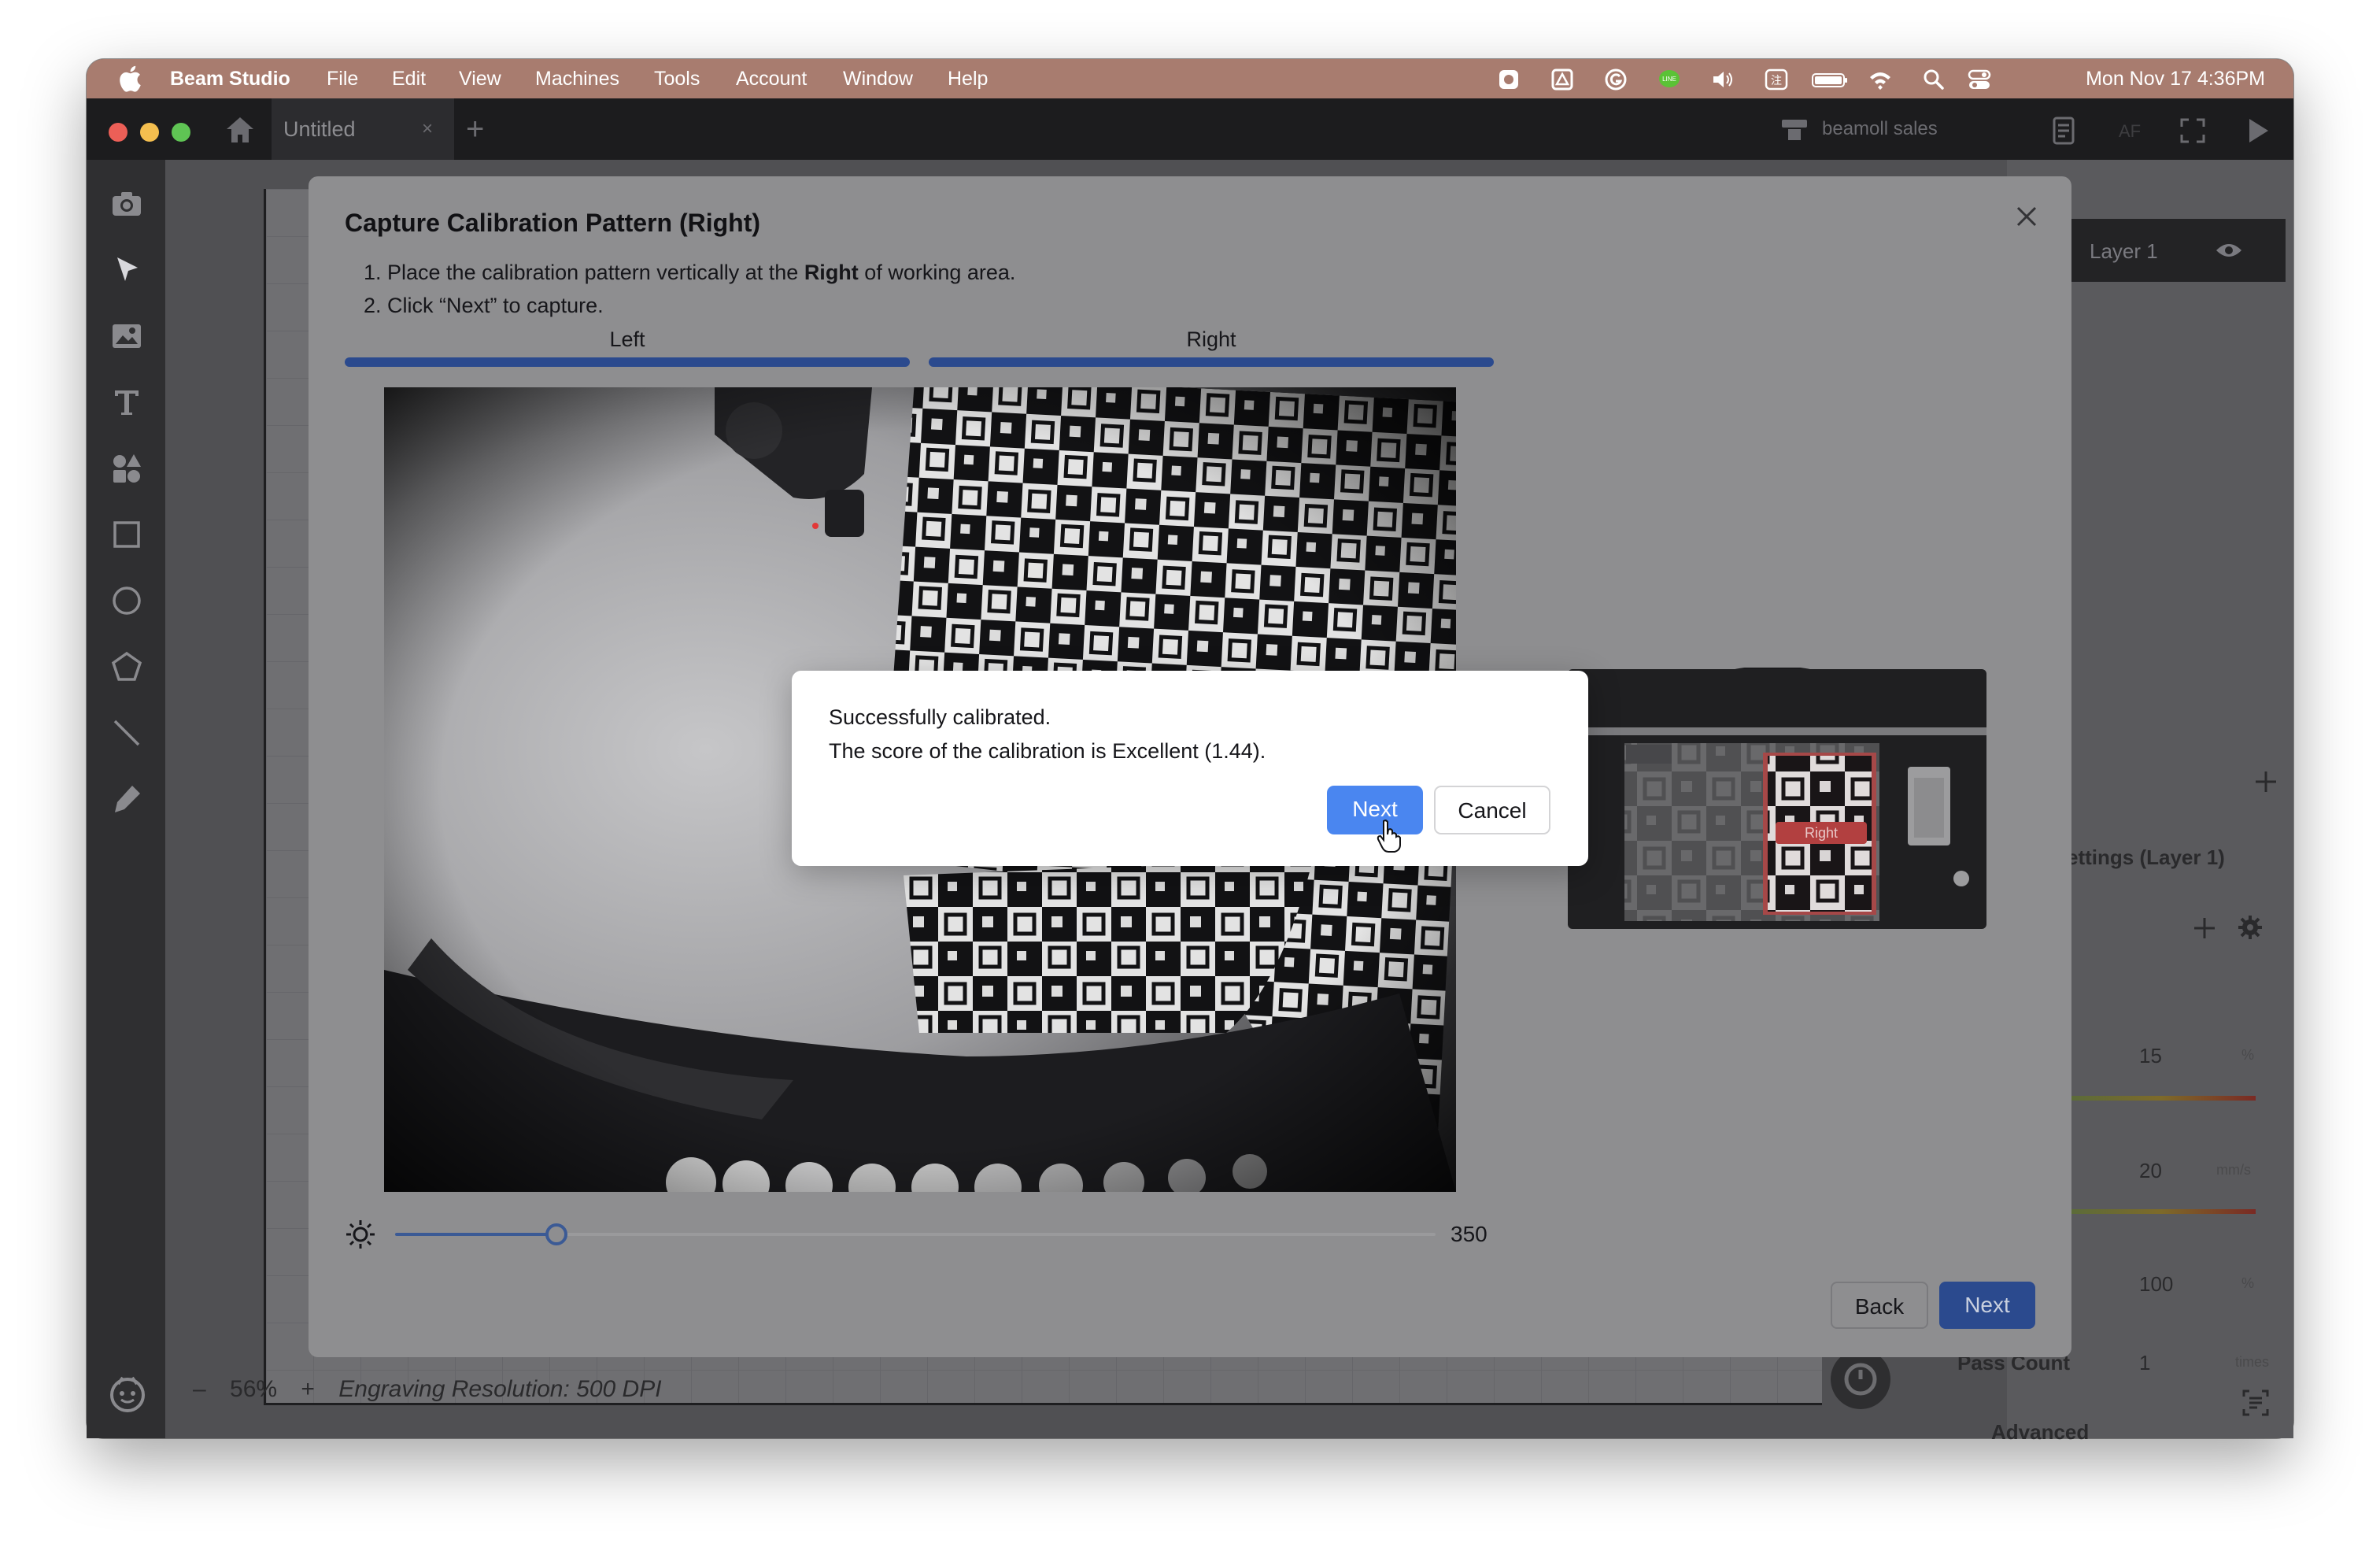 The image size is (2380, 1554). What do you see at coordinates (199, 1389) in the screenshot?
I see `zoom-out-button: –` at bounding box center [199, 1389].